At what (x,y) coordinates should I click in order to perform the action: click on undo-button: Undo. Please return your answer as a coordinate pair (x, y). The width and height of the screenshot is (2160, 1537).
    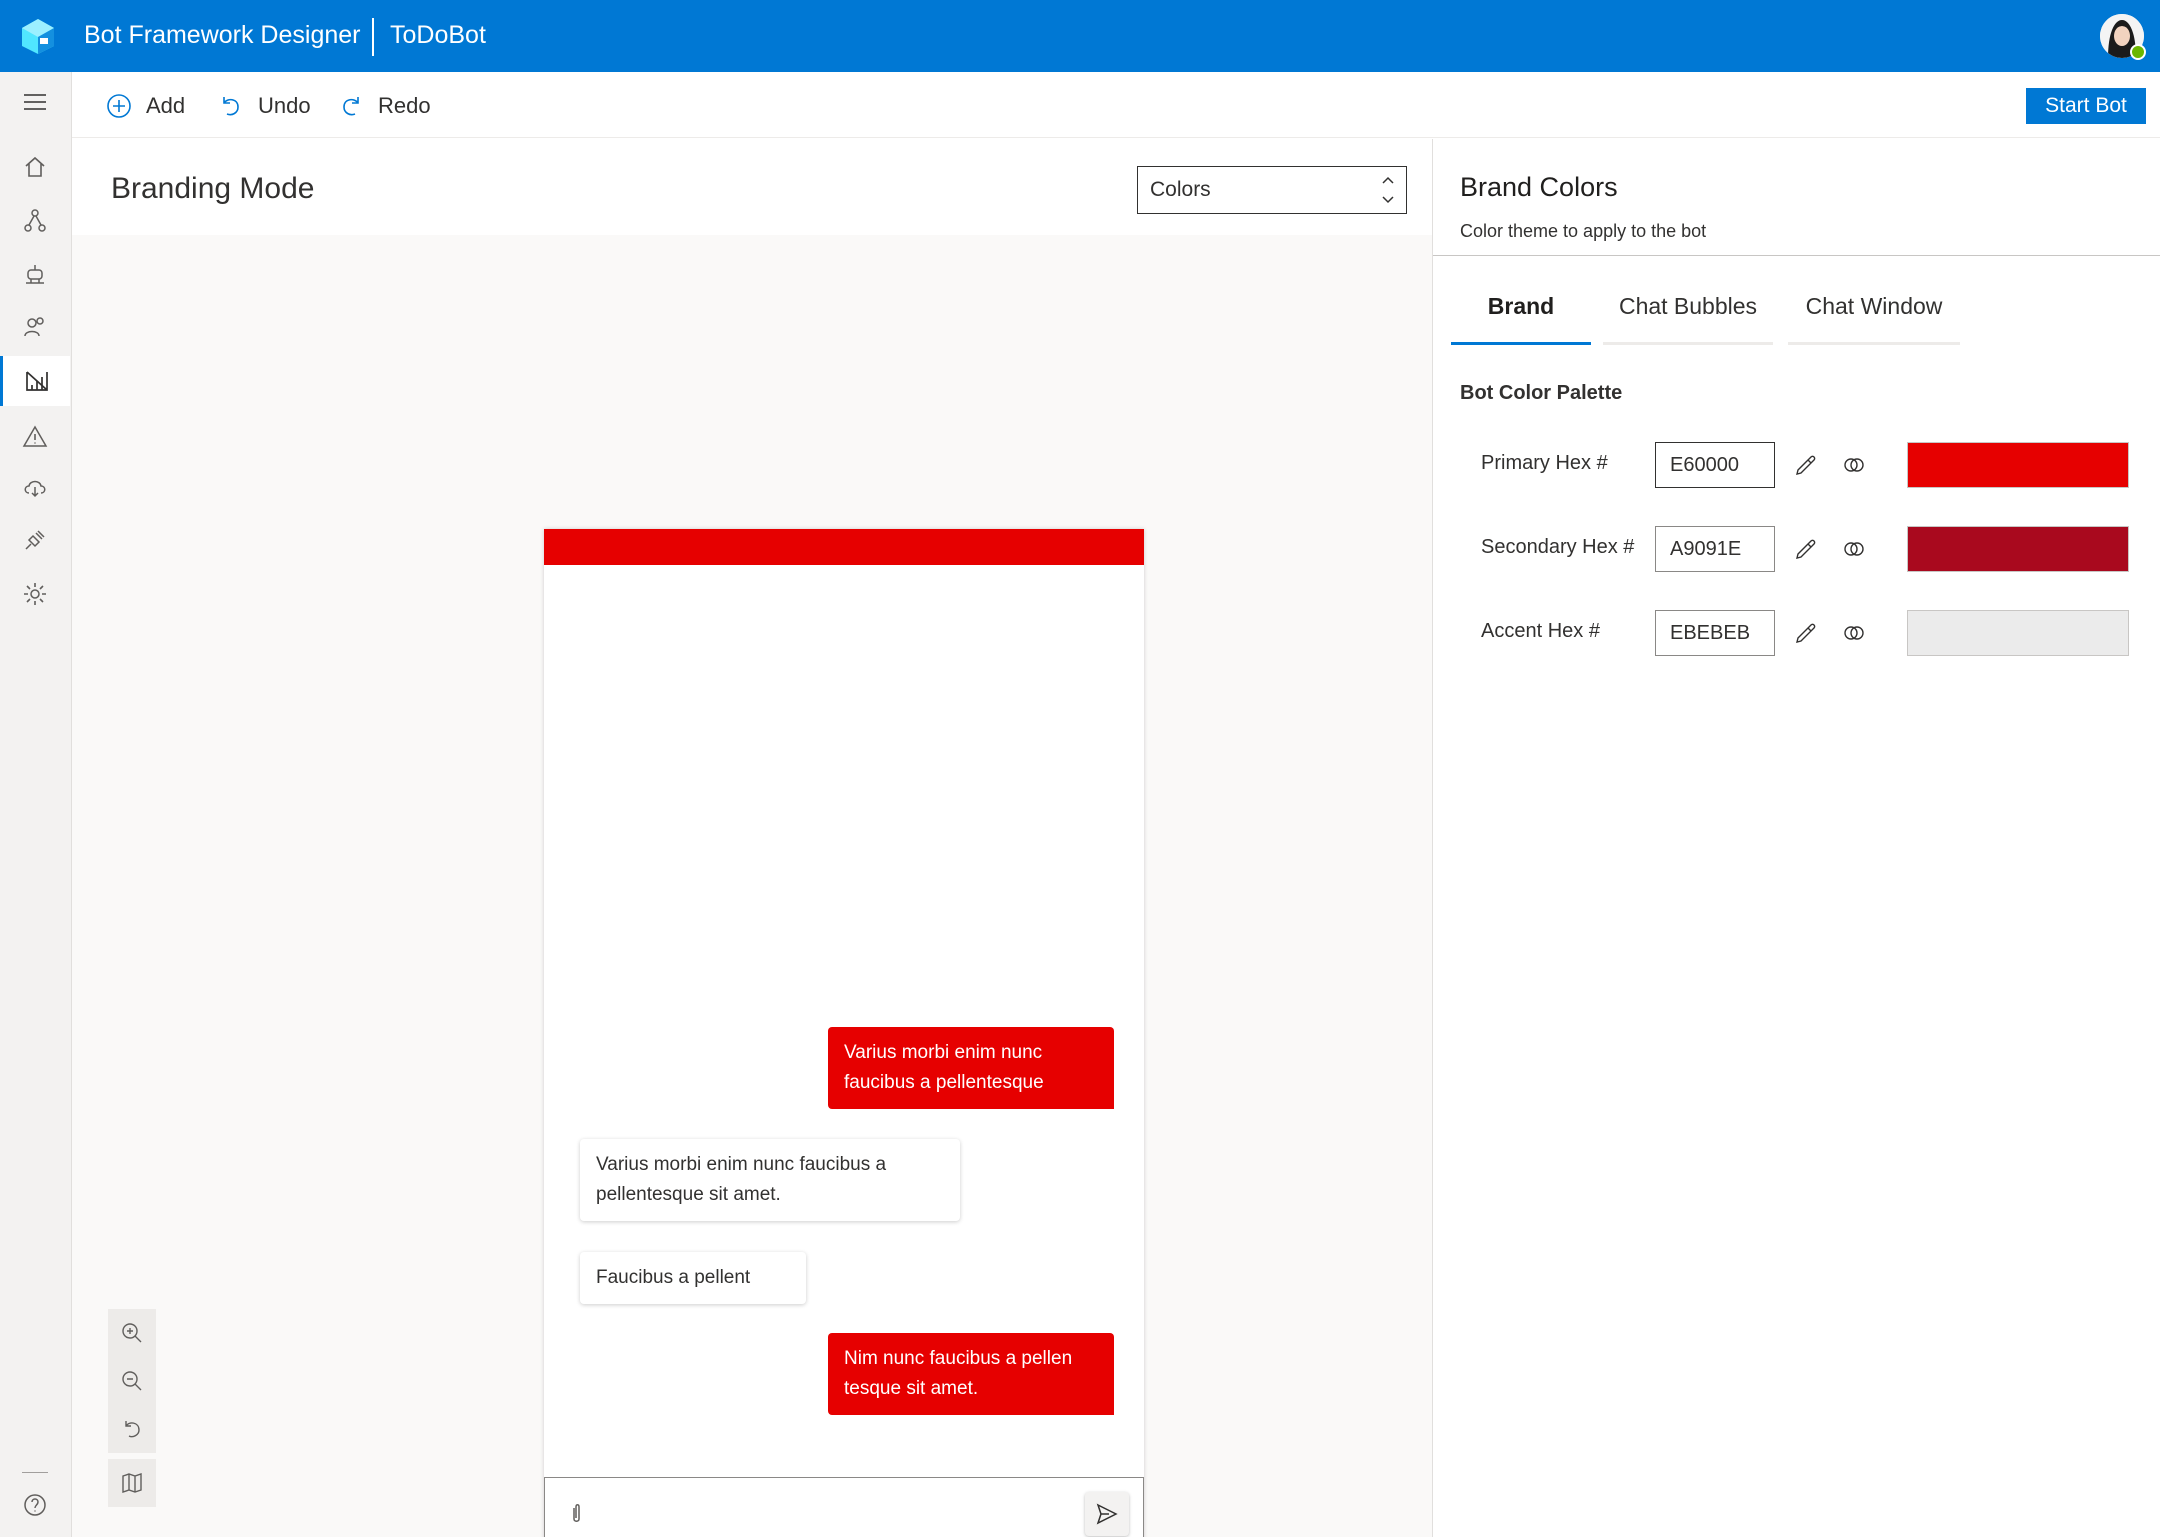
    Looking at the image, I should click on (264, 106).